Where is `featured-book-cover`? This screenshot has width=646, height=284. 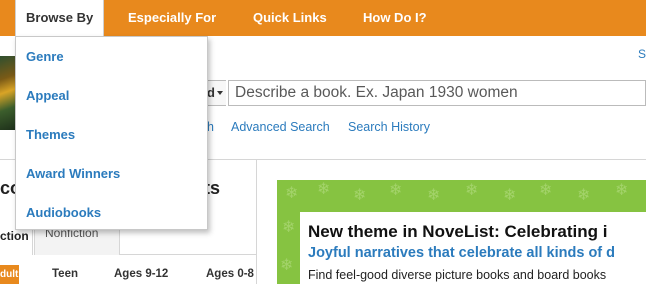 featured-book-cover is located at coordinates (8, 93).